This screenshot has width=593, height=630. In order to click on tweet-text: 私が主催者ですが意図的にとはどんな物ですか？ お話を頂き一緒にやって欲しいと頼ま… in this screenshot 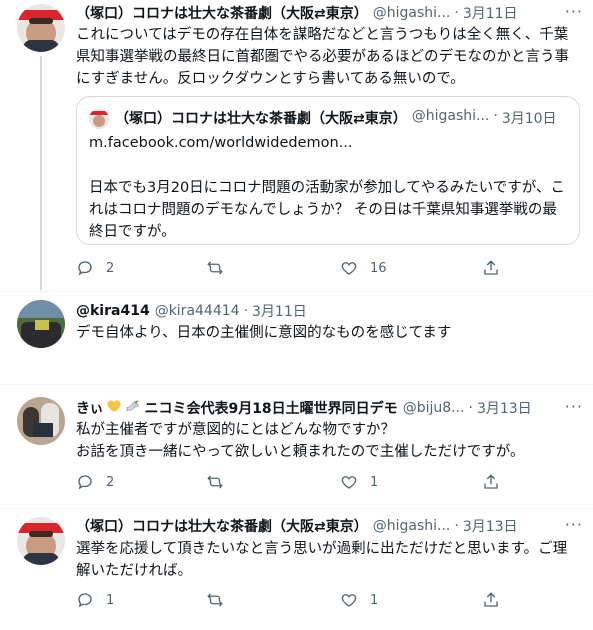, I will do `click(300, 441)`.